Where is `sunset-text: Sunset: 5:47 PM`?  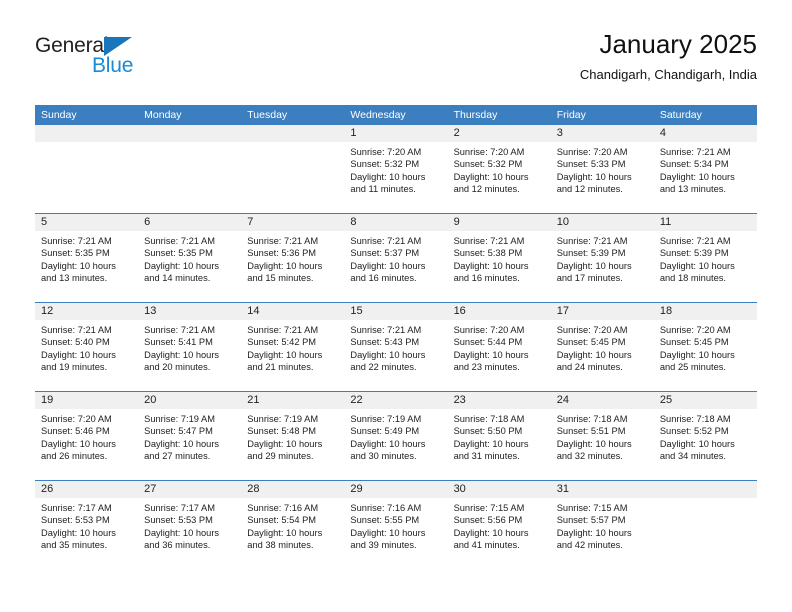 sunset-text: Sunset: 5:47 PM is located at coordinates (178, 431).